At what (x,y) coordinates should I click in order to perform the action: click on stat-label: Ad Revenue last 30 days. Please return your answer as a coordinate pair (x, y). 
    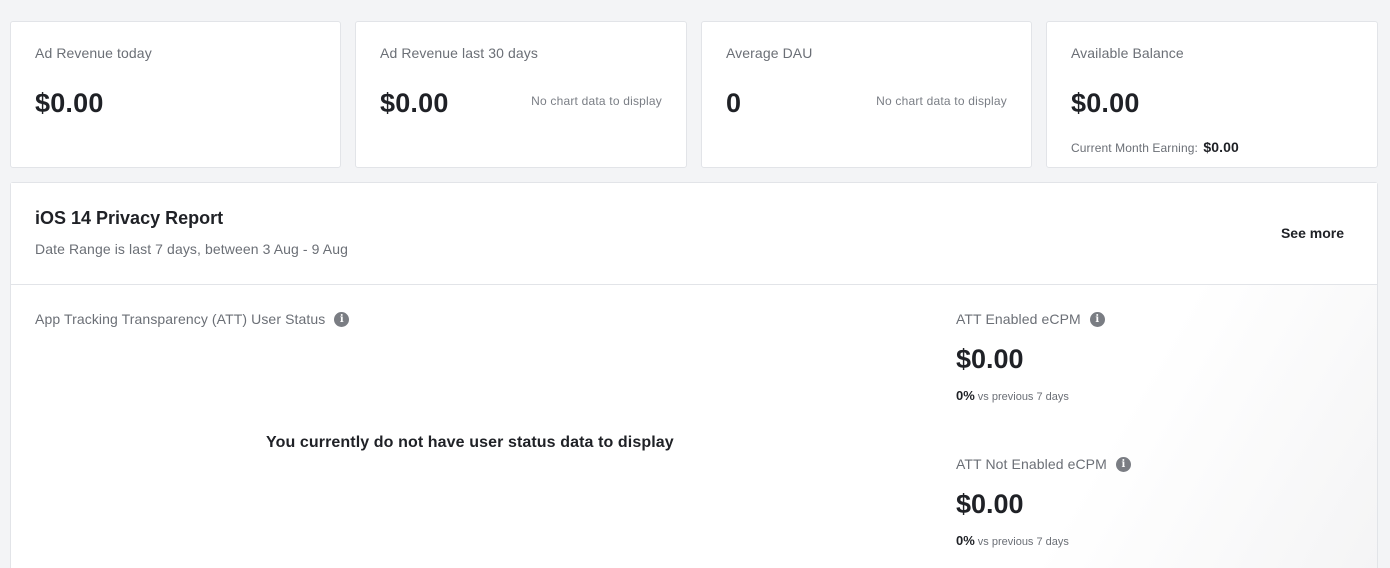
    Looking at the image, I should click on (459, 53).